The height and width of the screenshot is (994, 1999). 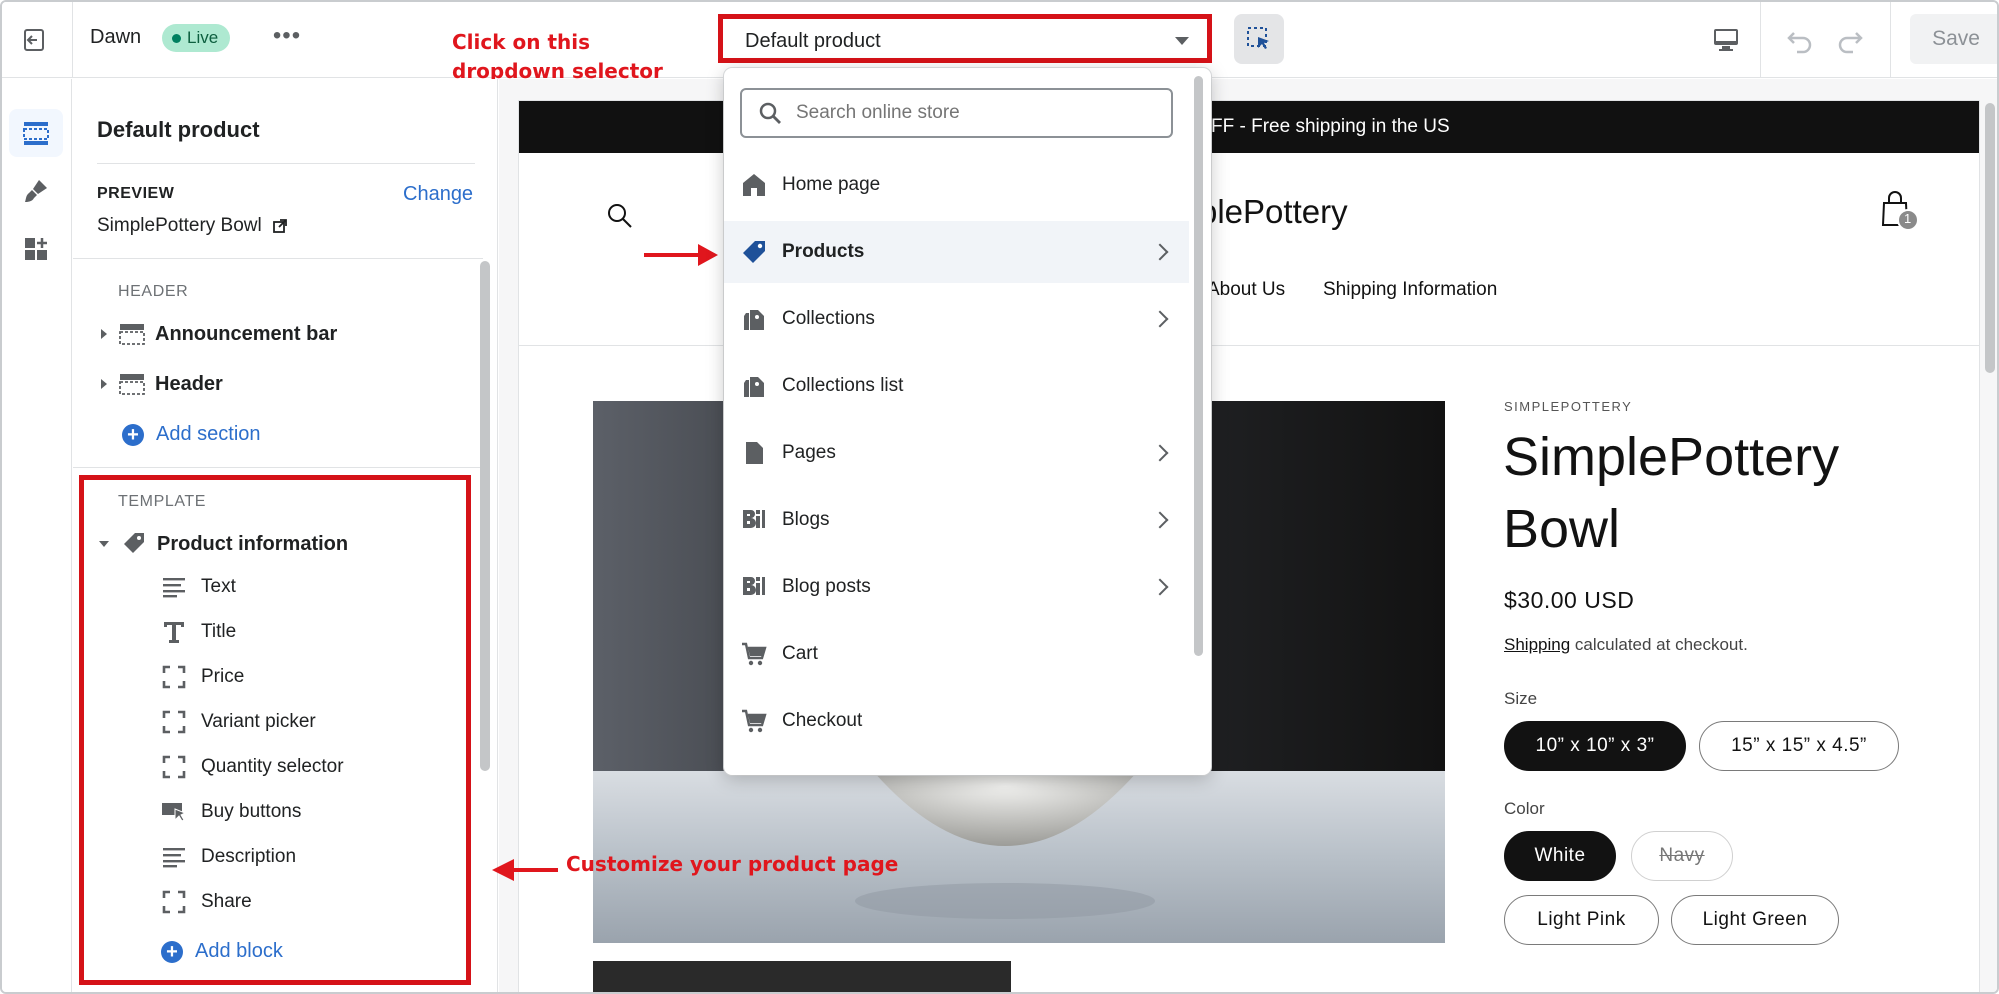 I want to click on shopping-bag-icon, so click(x=1900, y=211).